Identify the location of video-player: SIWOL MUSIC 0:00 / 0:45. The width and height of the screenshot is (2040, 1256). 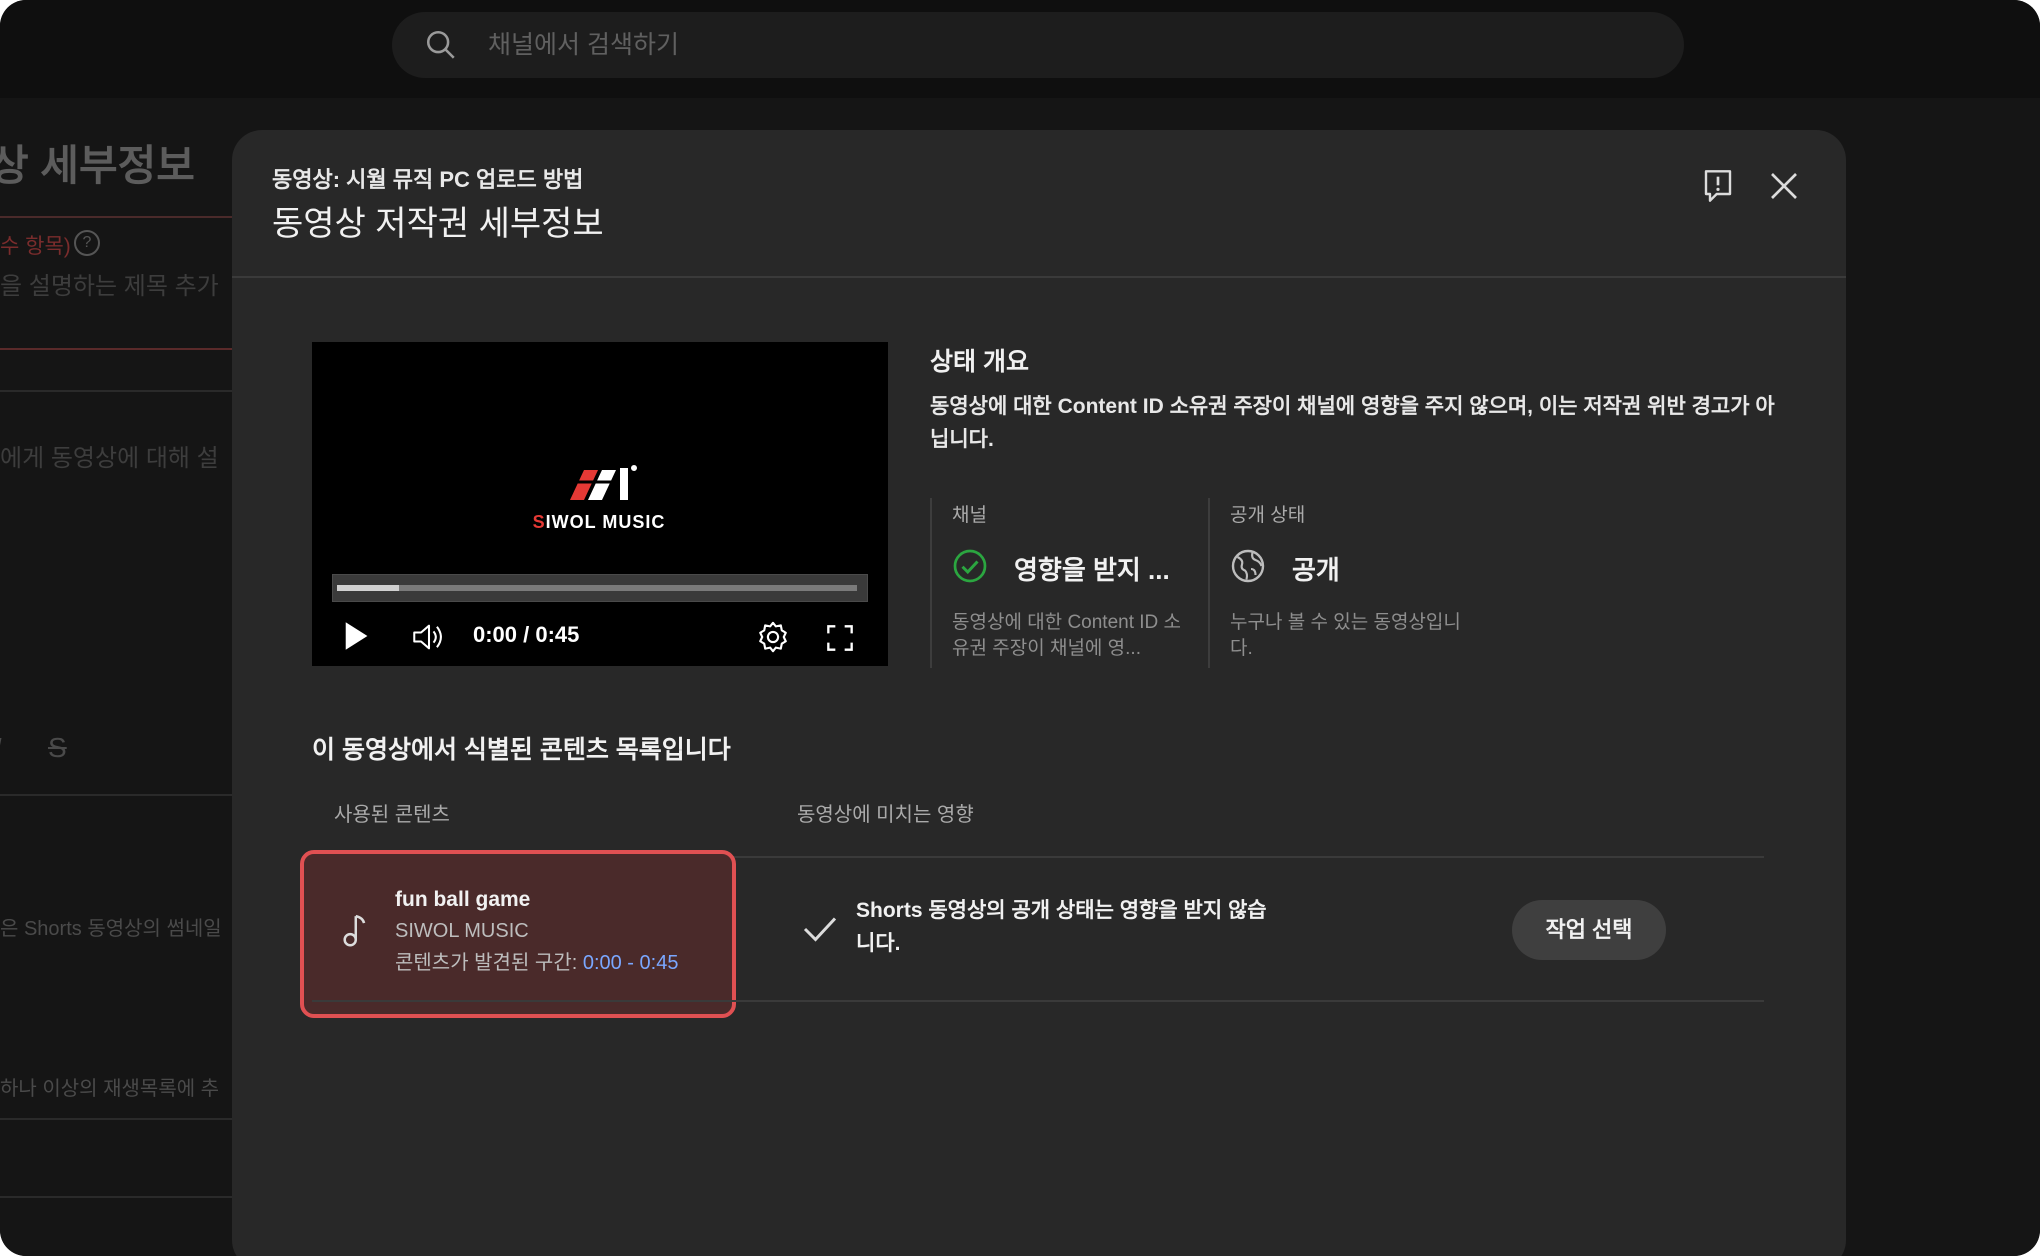
(600, 504).